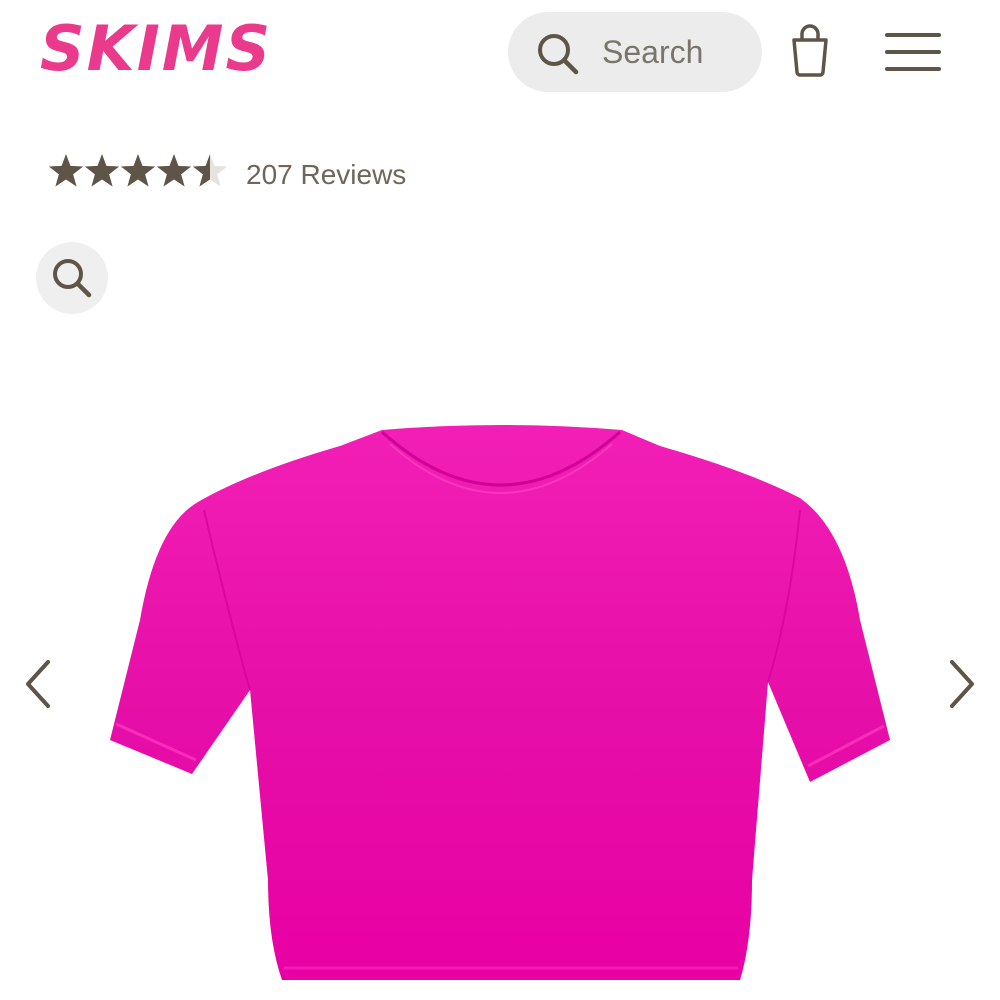  I want to click on search-icon, so click(558, 54).